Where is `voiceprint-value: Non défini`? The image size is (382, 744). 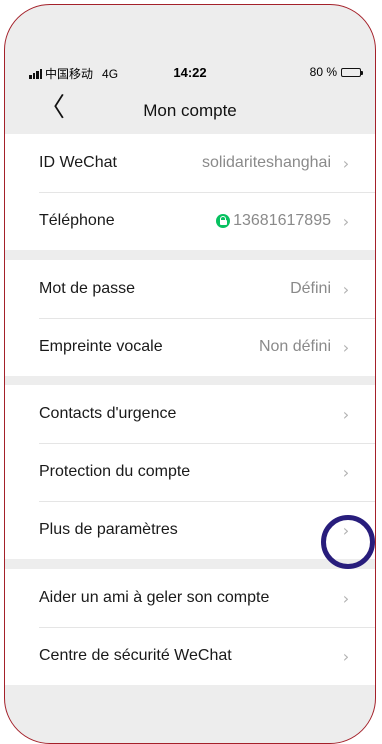 voiceprint-value: Non défini is located at coordinates (294, 346).